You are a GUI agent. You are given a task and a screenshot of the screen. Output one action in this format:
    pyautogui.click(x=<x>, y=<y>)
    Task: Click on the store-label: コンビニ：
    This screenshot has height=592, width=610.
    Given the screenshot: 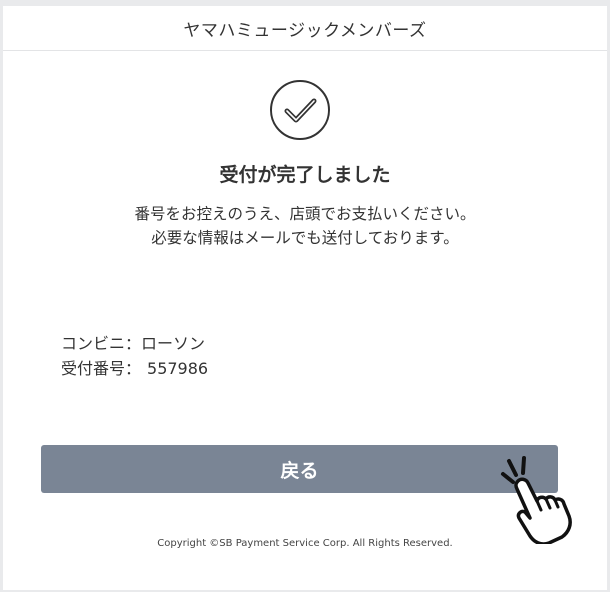 What is the action you would take?
    pyautogui.click(x=101, y=343)
    